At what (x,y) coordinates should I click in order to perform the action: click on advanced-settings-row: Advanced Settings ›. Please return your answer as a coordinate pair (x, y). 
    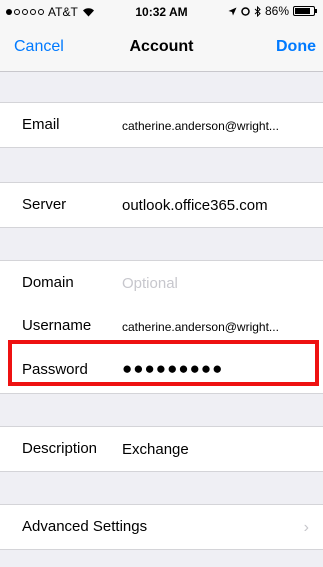
    Looking at the image, I should click on (161, 527).